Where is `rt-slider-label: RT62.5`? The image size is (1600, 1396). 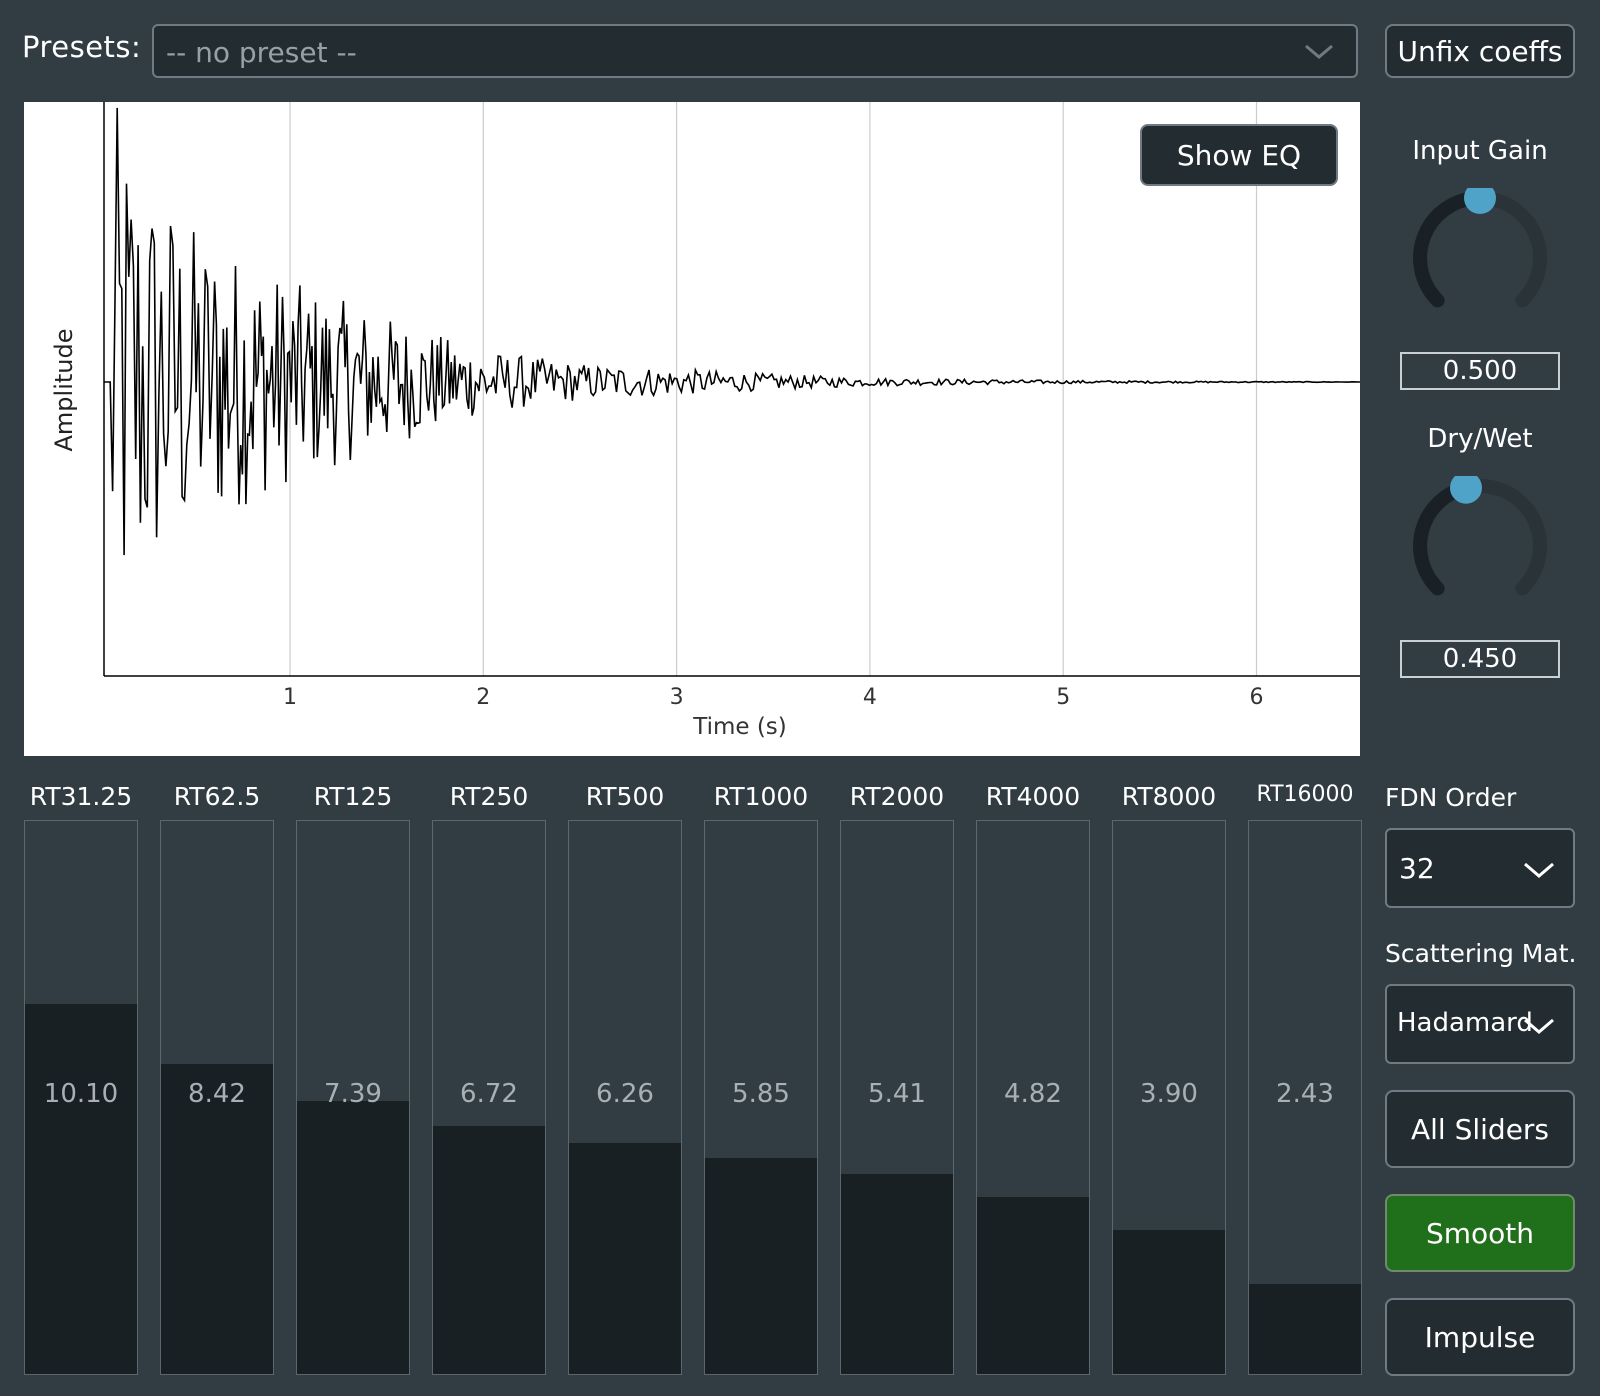
rt-slider-label: RT62.5 is located at coordinates (217, 796).